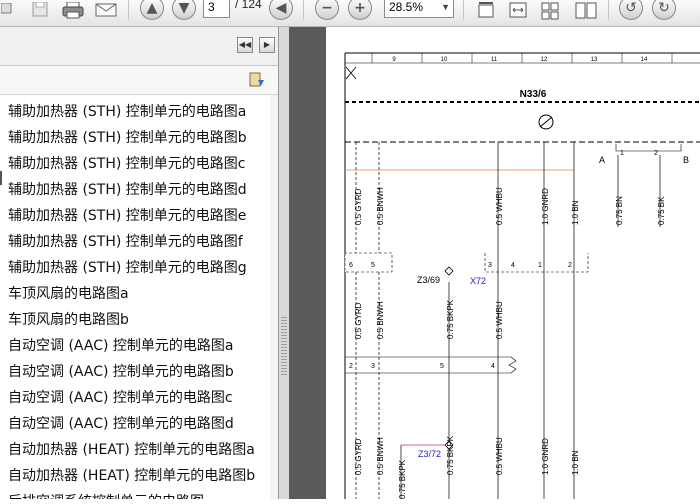  What do you see at coordinates (284, 263) in the screenshot?
I see `panel-splitter` at bounding box center [284, 263].